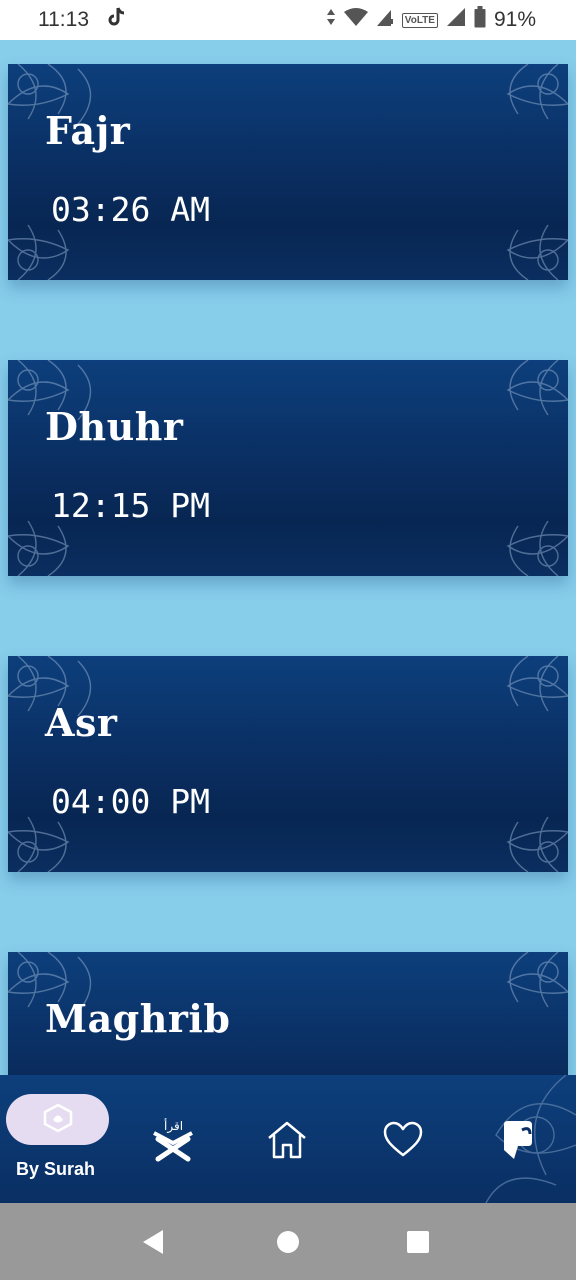 Image resolution: width=576 pixels, height=1280 pixels. What do you see at coordinates (456, 20) in the screenshot?
I see `signal-icon` at bounding box center [456, 20].